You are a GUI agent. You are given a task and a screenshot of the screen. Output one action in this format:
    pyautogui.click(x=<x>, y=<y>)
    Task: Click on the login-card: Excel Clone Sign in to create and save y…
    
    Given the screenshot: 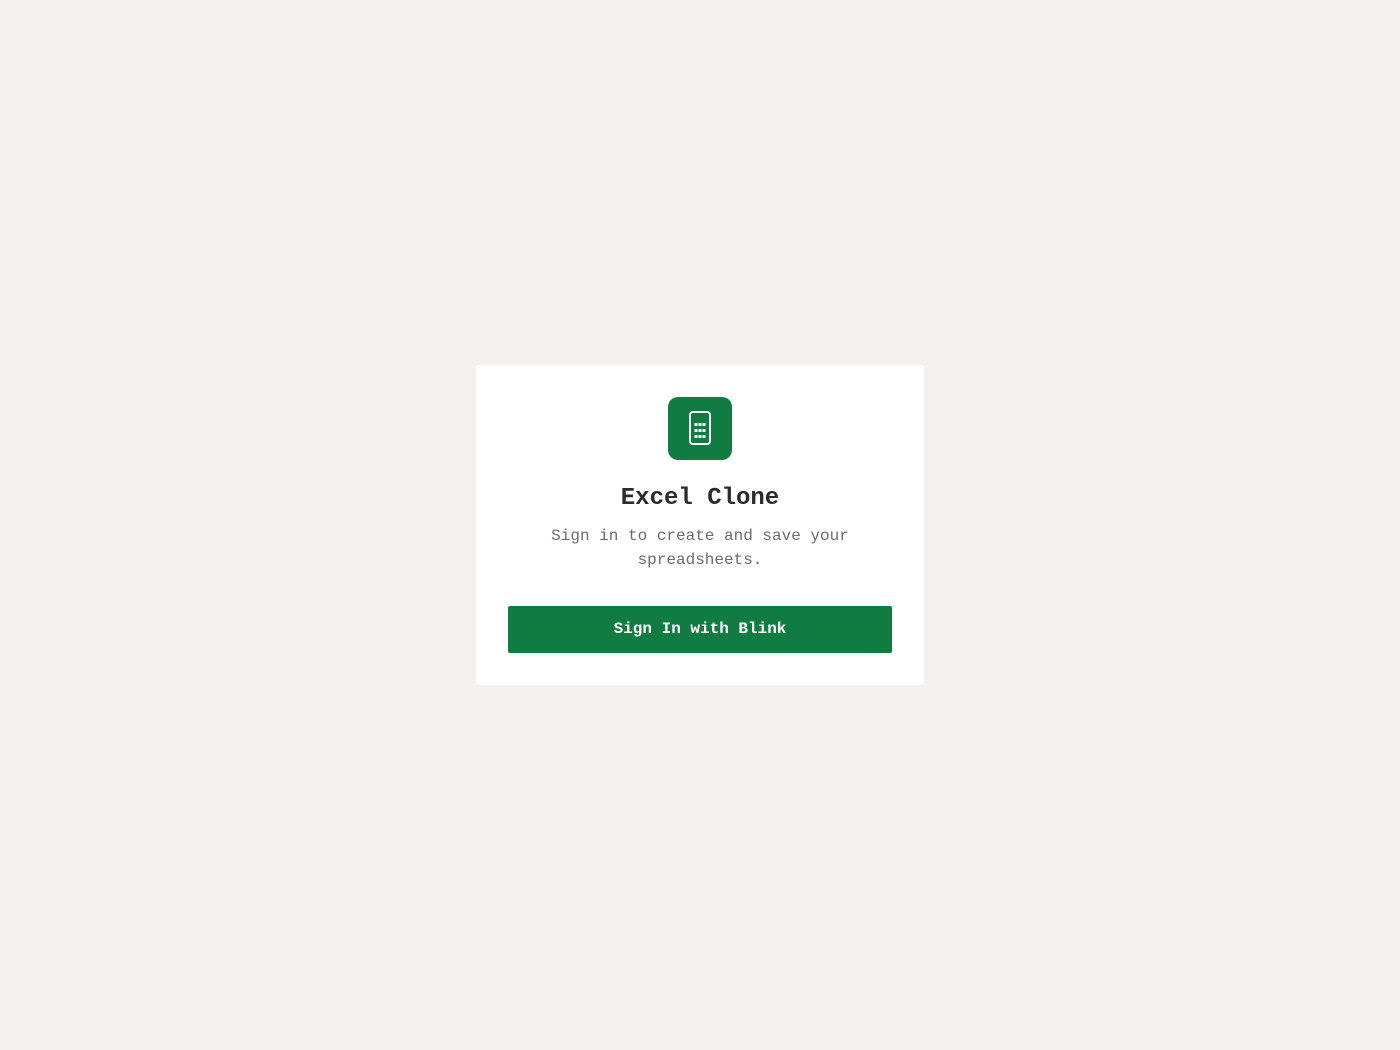 What is the action you would take?
    pyautogui.click(x=700, y=525)
    